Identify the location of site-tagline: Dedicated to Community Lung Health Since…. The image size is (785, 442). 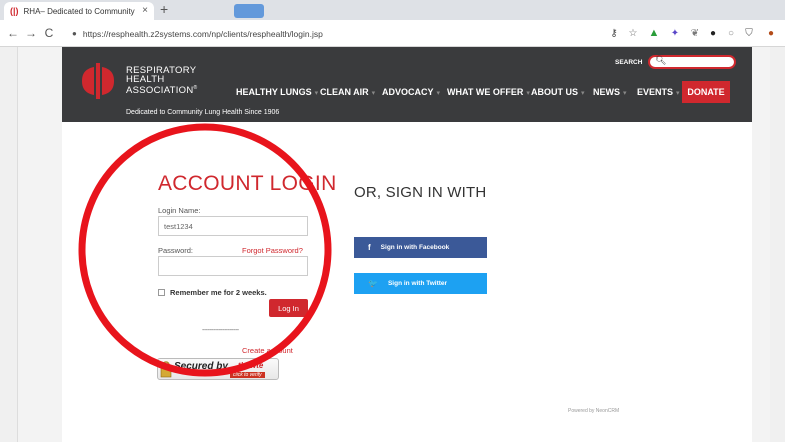
(203, 112).